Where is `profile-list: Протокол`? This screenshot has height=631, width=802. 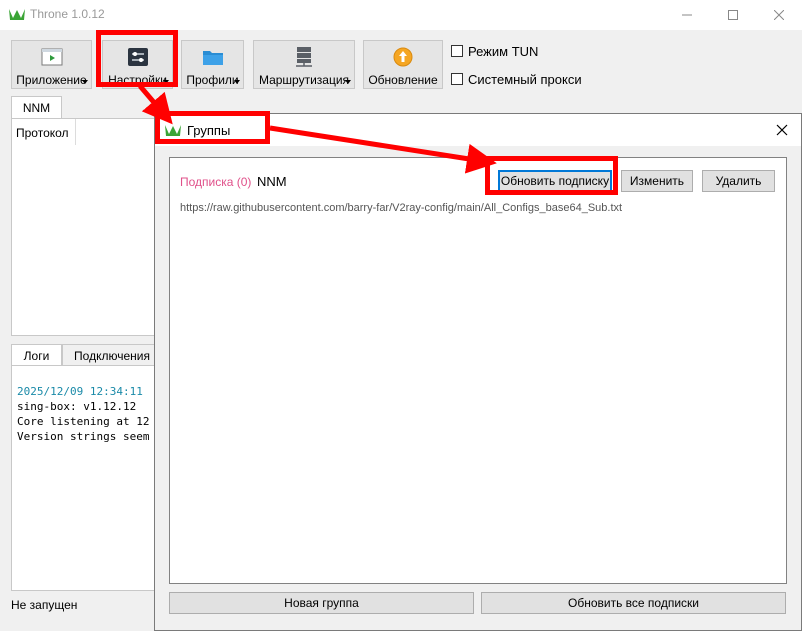 profile-list: Протокол is located at coordinates (86, 227).